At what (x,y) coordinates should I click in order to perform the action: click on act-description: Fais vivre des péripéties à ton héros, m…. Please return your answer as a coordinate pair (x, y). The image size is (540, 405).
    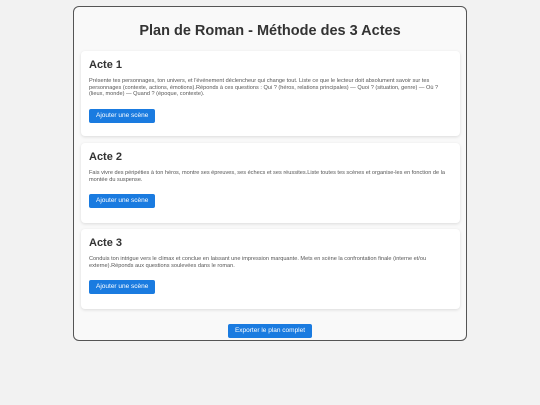
    Looking at the image, I should click on (267, 176).